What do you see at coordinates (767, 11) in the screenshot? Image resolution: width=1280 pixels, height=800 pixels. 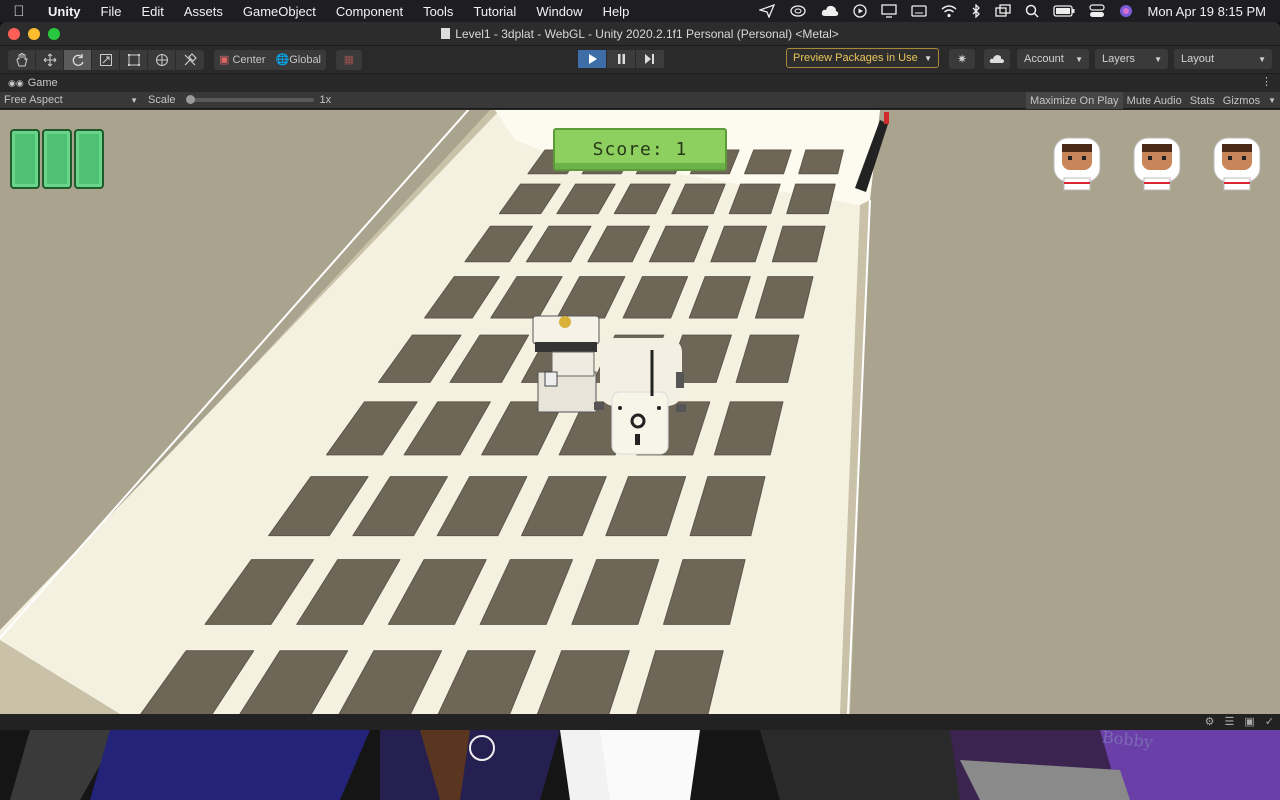 I see `send-icon` at bounding box center [767, 11].